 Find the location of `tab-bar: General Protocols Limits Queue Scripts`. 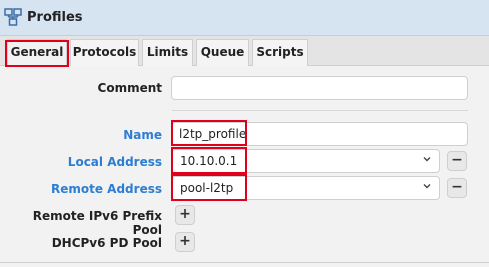

tab-bar: General Protocols Limits Queue Scripts is located at coordinates (244, 51).